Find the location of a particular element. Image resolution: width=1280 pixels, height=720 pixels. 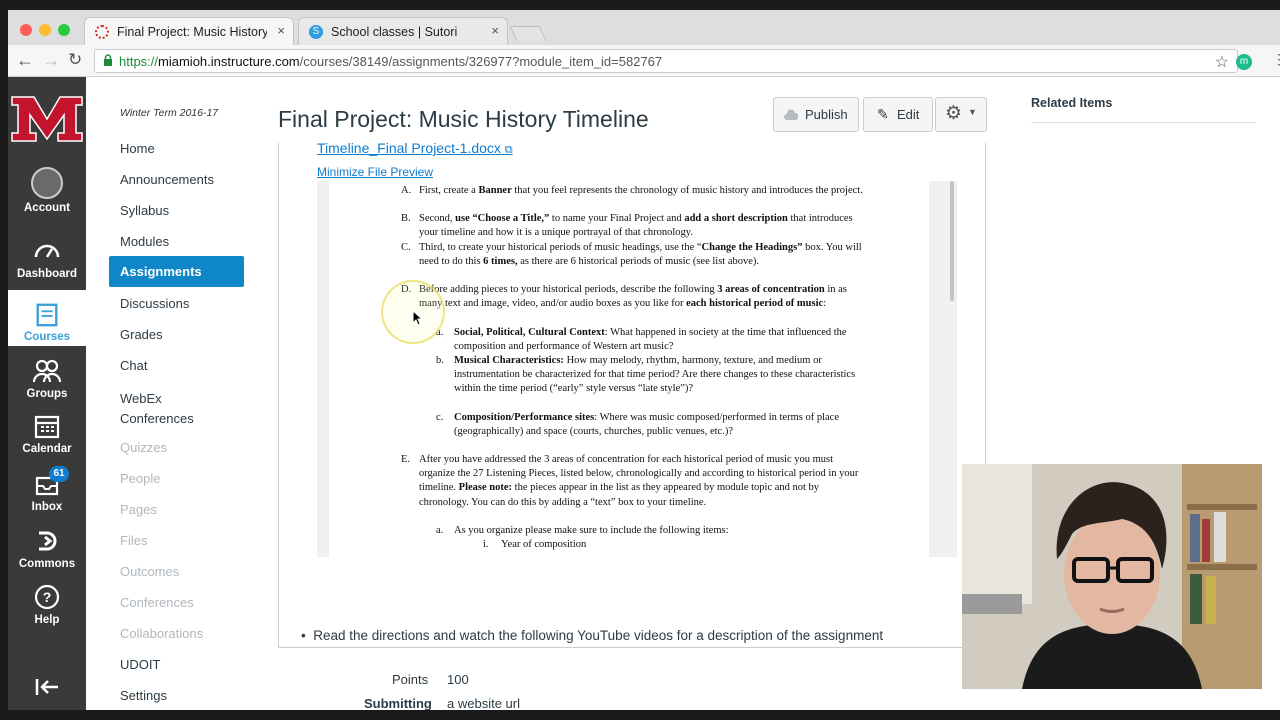

calendar-icon is located at coordinates (47, 427).